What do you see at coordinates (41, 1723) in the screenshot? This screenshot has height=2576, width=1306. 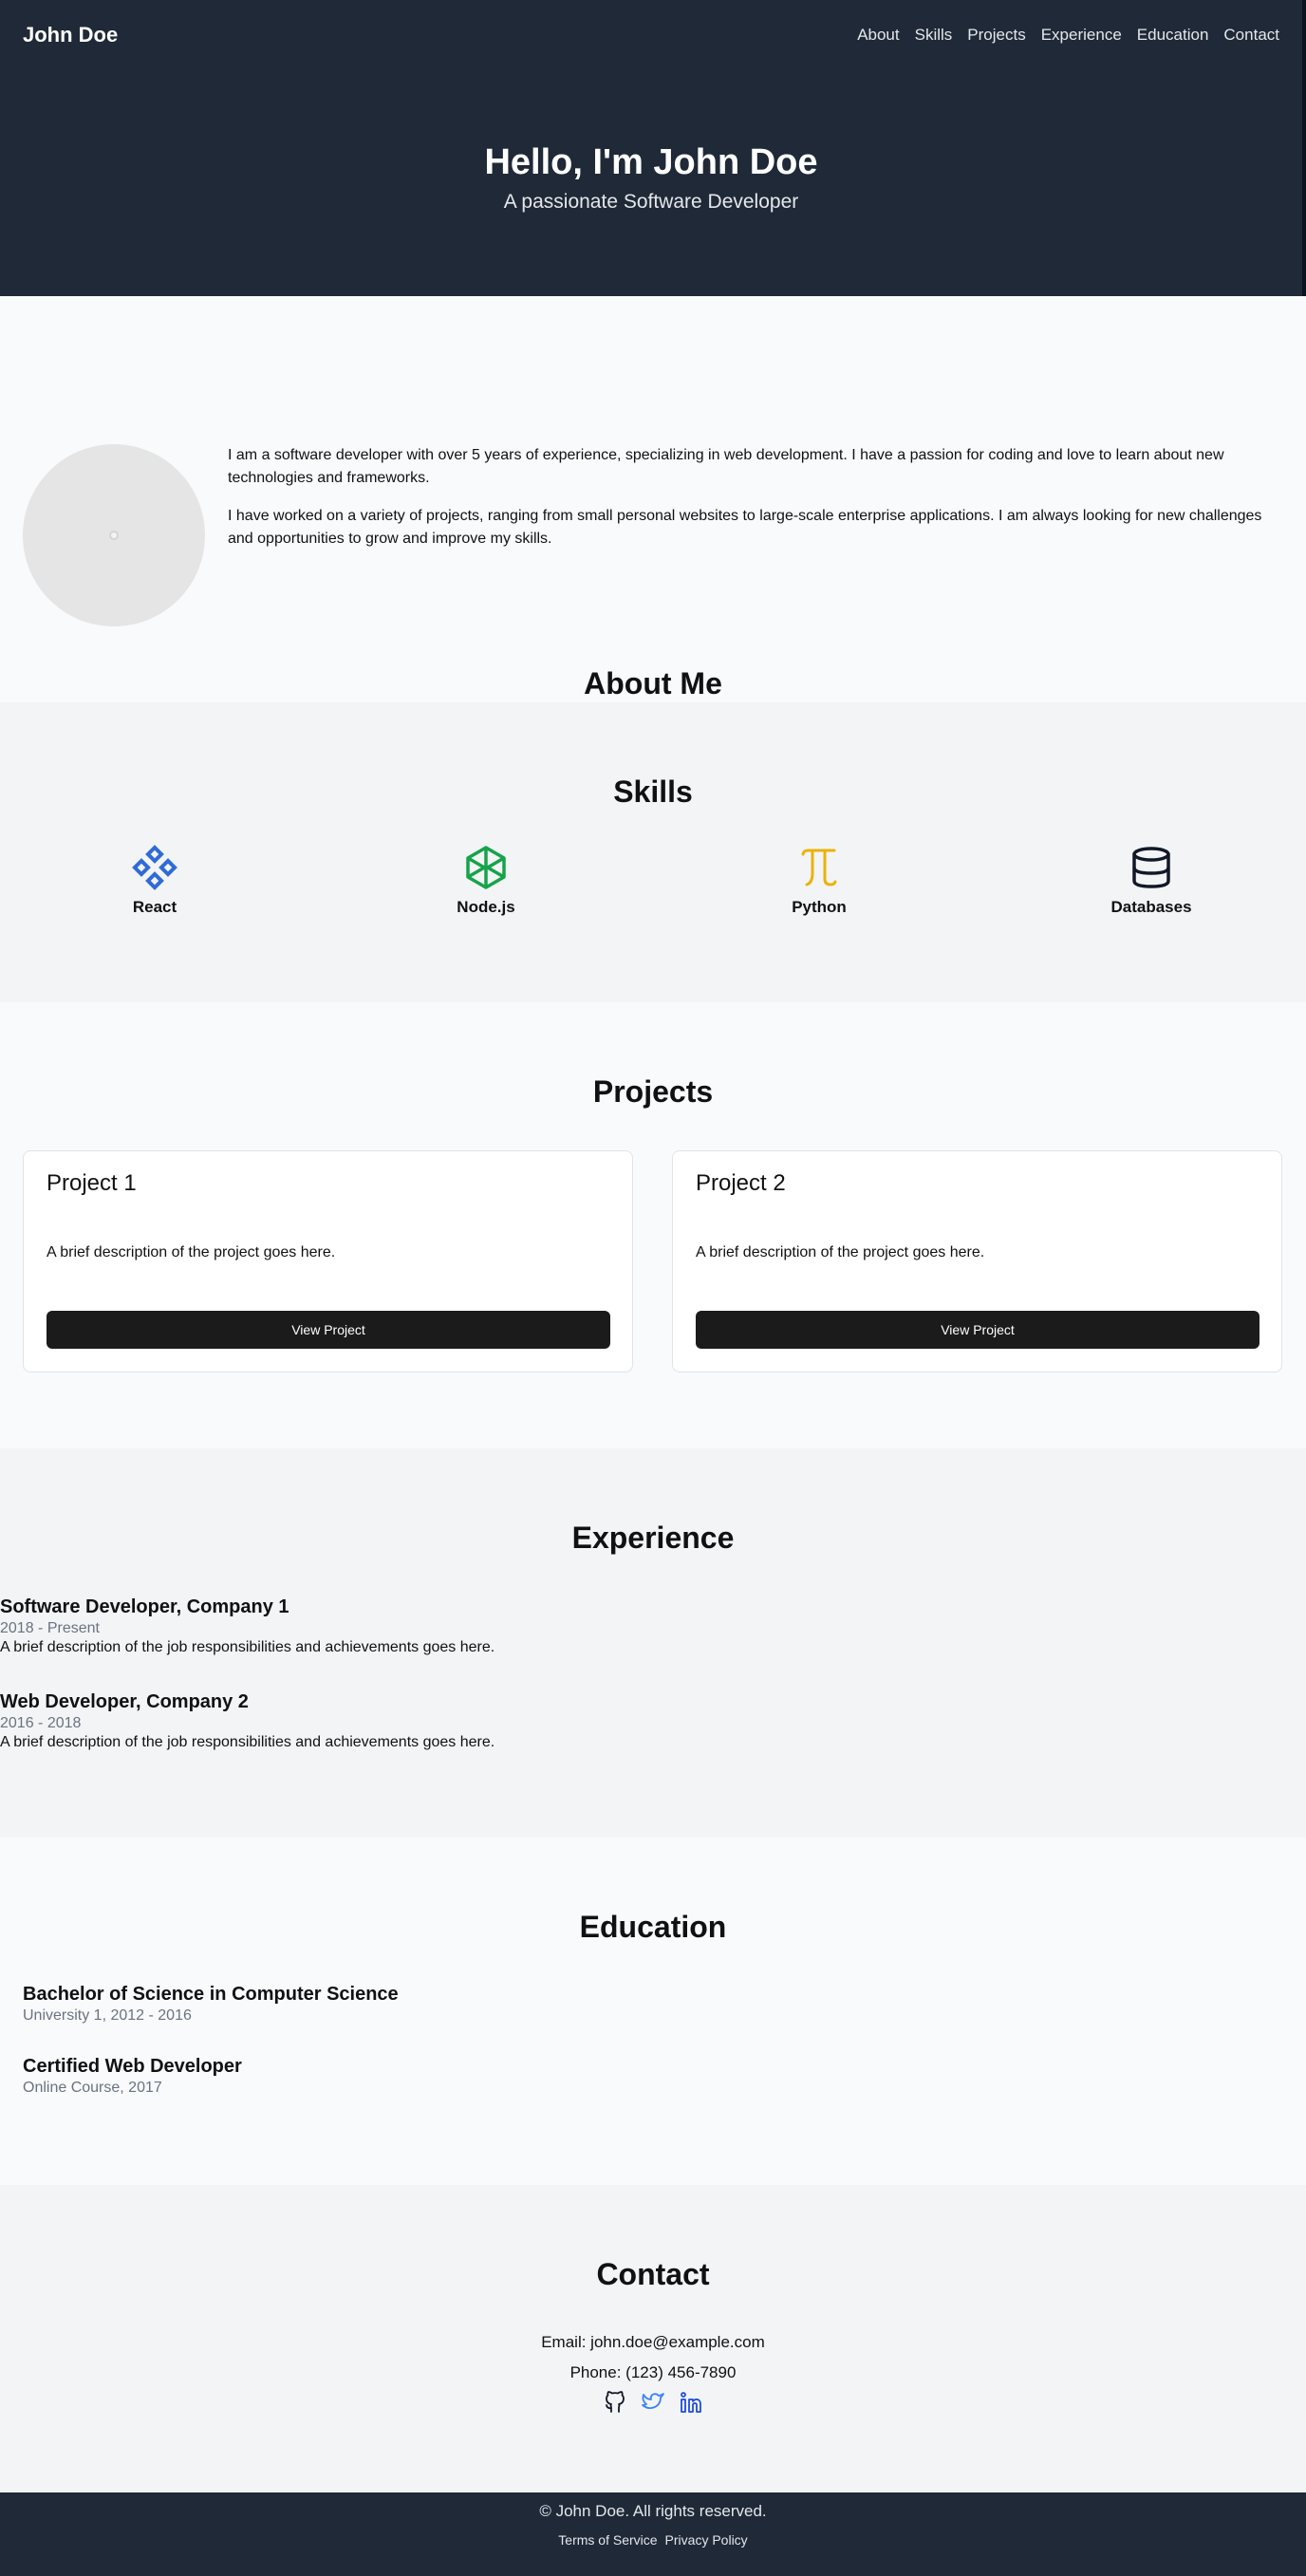 I see `job-dates: 2016 - 2018` at bounding box center [41, 1723].